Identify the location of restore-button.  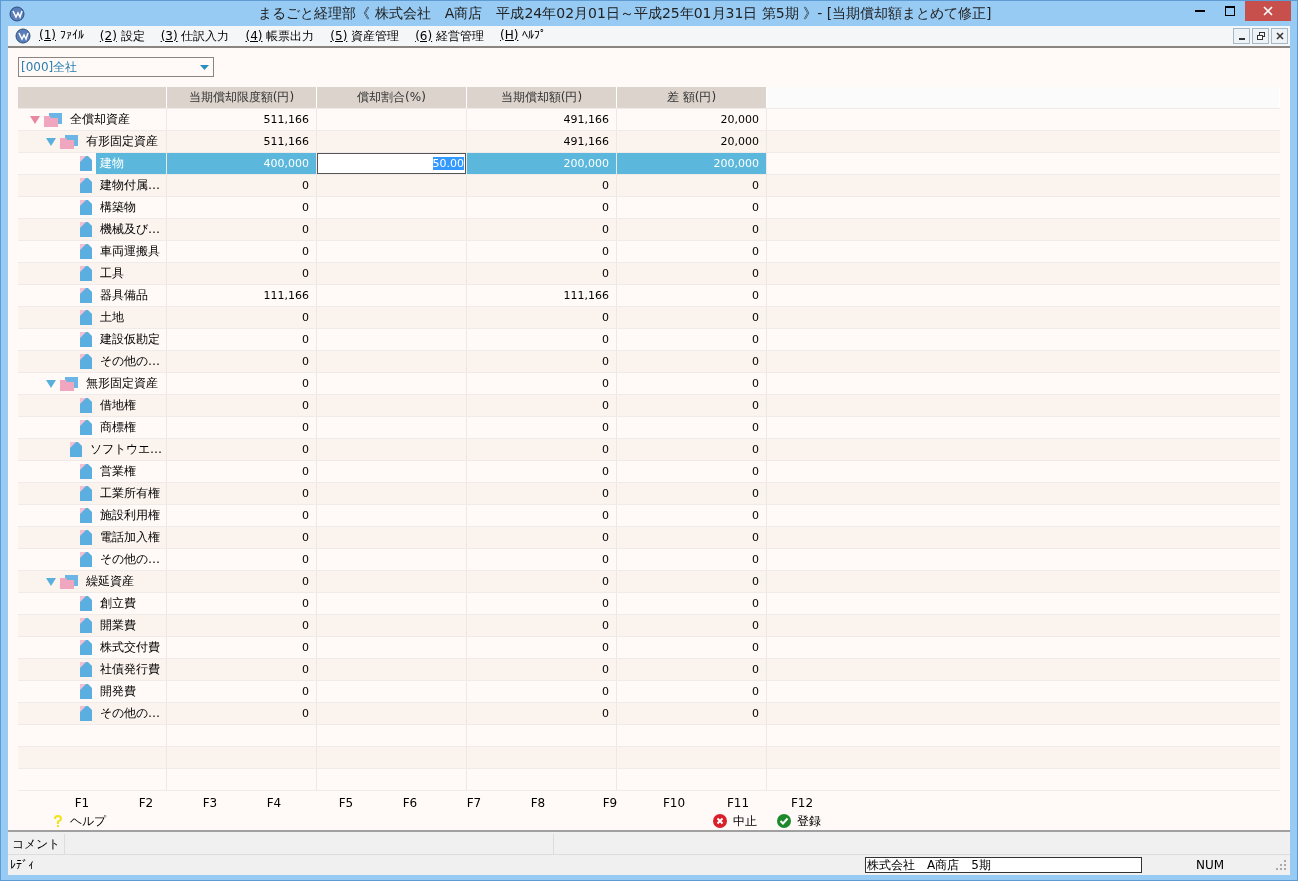
(1260, 36).